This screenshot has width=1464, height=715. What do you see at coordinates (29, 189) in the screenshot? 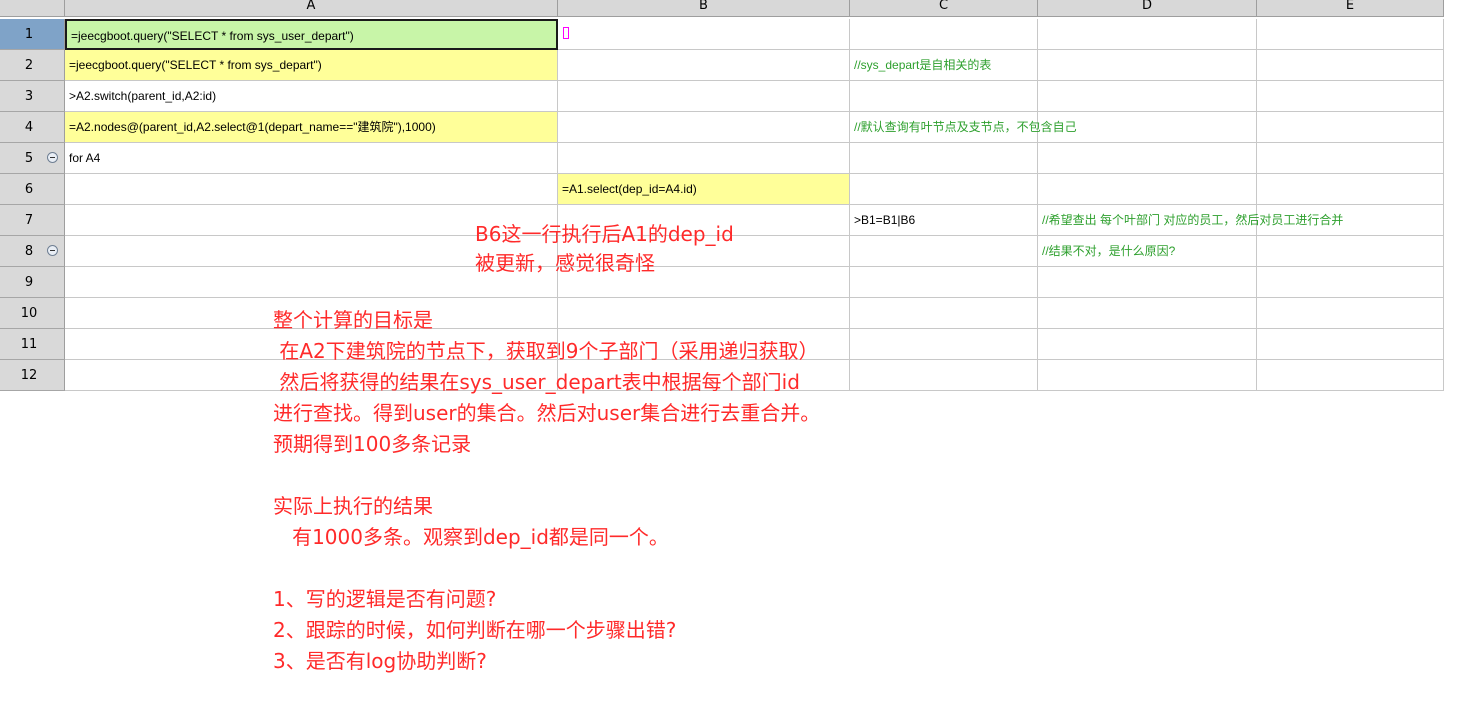
I see `row-number: 6` at bounding box center [29, 189].